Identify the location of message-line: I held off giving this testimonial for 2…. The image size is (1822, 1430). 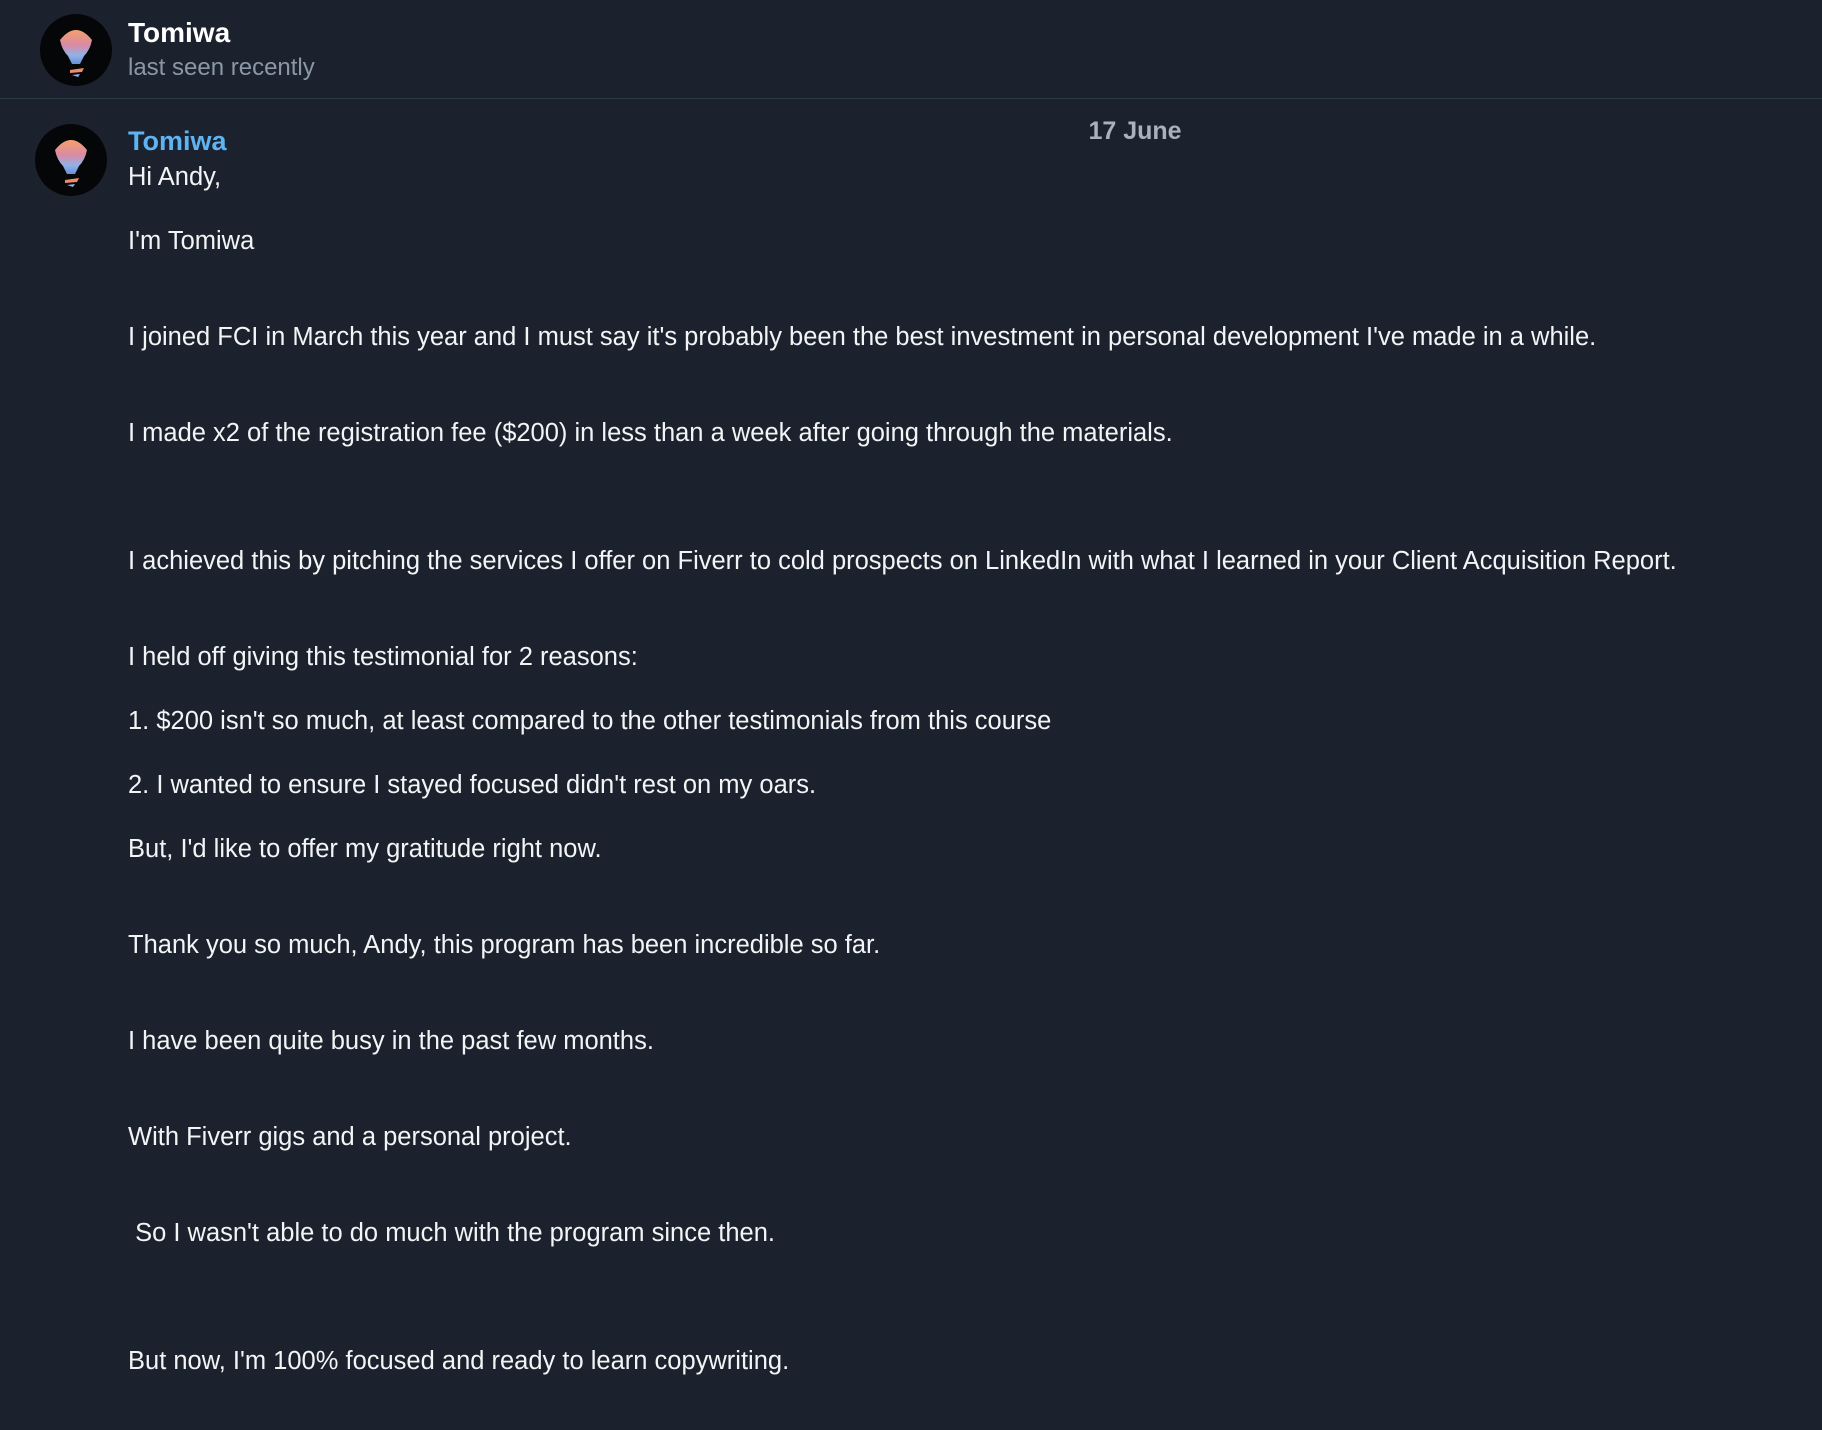
(383, 657).